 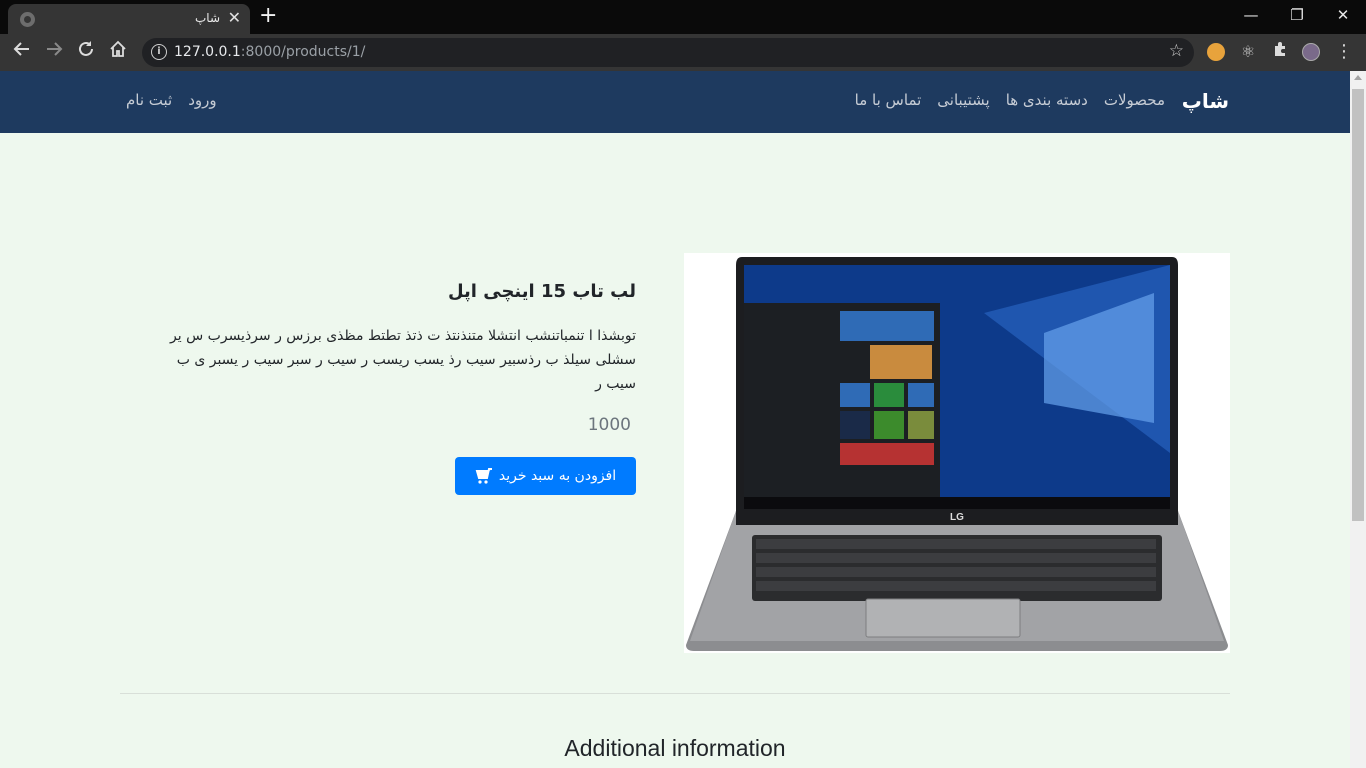 What do you see at coordinates (609, 425) in the screenshot?
I see `product-price: 1000` at bounding box center [609, 425].